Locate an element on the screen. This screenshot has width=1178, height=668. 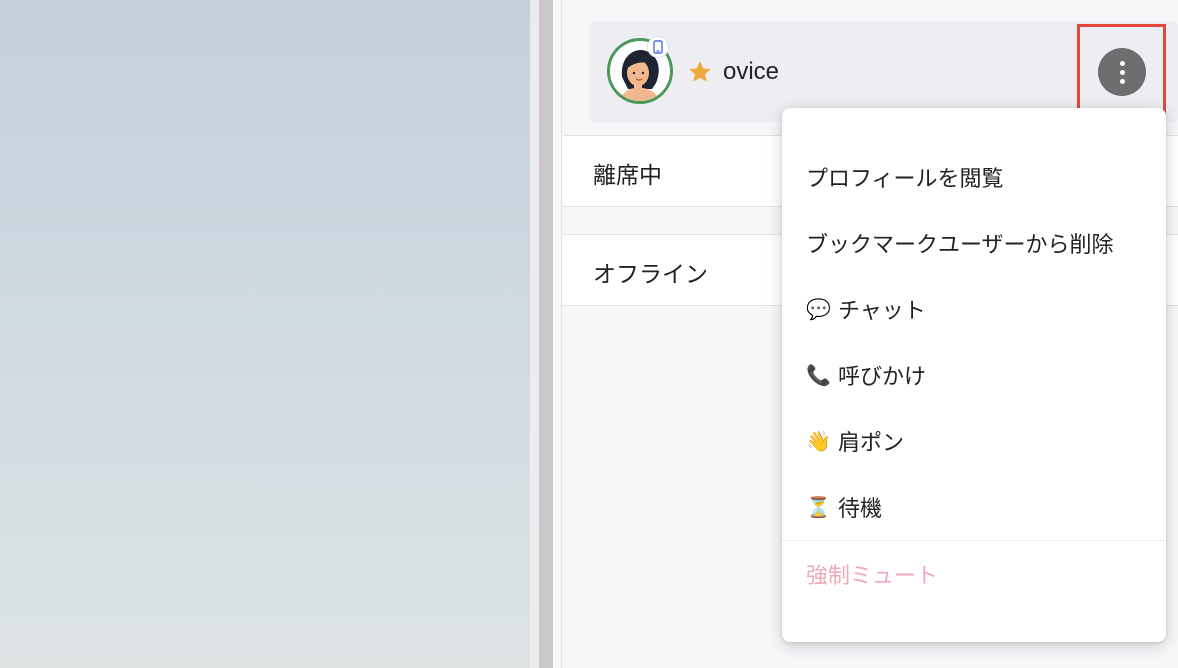
menu-item-chat: 💬 チャット is located at coordinates (974, 309).